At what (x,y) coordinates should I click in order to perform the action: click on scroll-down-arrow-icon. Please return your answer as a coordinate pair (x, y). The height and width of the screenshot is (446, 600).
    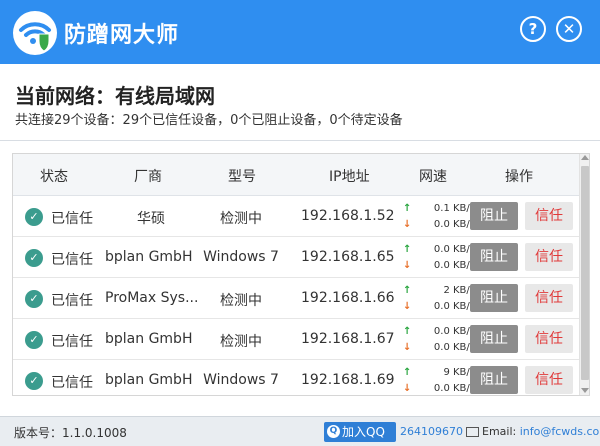
    Looking at the image, I should click on (585, 390).